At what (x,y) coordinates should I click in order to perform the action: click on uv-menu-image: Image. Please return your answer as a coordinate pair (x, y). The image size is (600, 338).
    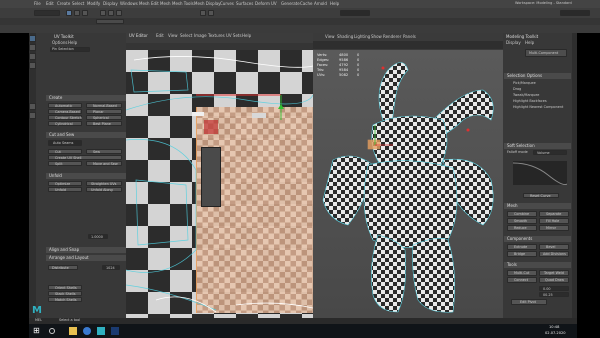
    Looking at the image, I should click on (200, 36).